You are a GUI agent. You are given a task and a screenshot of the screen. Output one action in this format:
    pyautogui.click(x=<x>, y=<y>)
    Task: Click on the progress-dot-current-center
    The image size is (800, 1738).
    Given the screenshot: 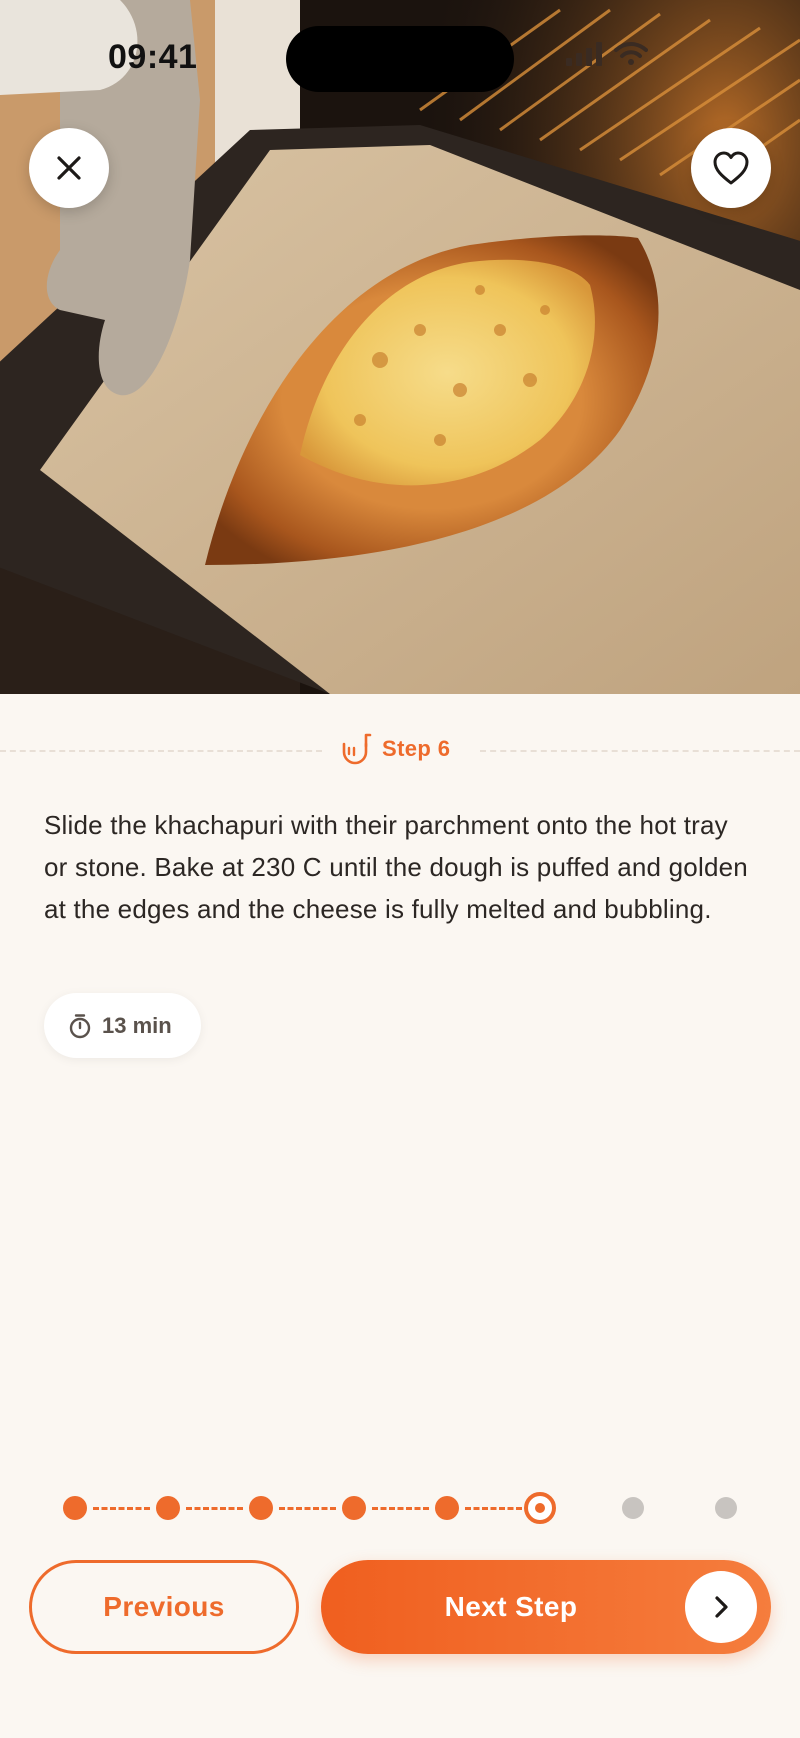 What is the action you would take?
    pyautogui.click(x=540, y=1508)
    